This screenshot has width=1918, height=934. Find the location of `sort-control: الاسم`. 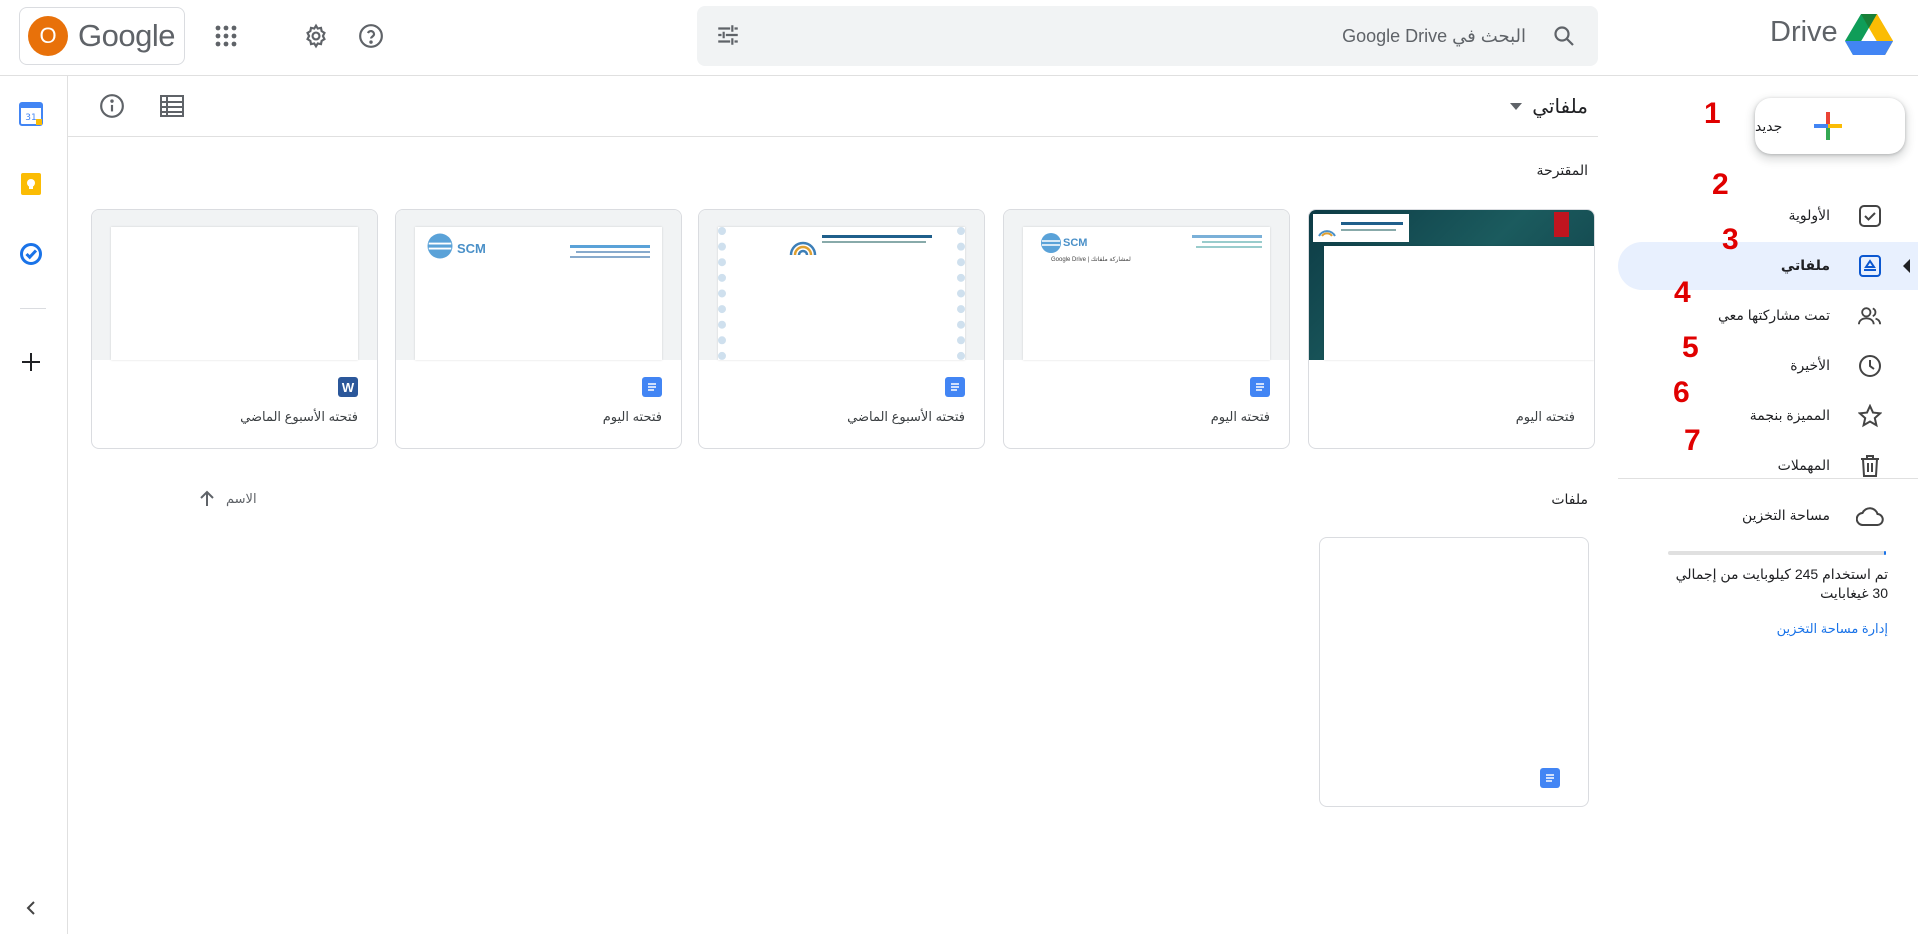

sort-control: الاسم is located at coordinates (227, 499).